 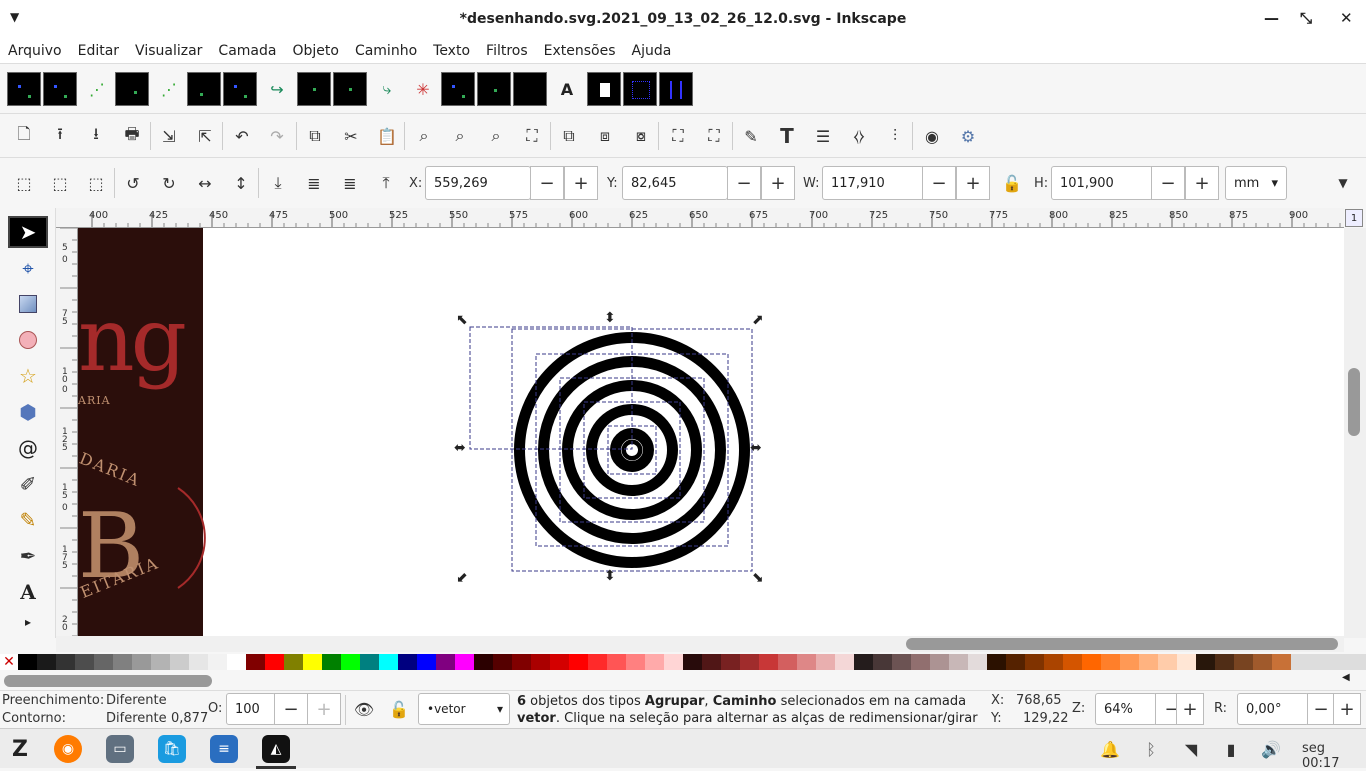 What do you see at coordinates (968, 136) in the screenshot?
I see `preferences-icon: ⚙` at bounding box center [968, 136].